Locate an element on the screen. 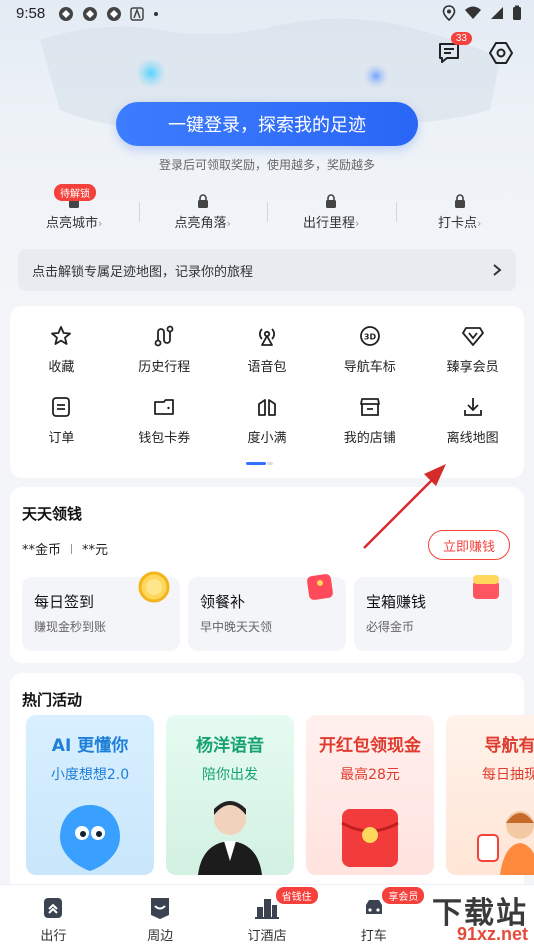 This screenshot has height=950, width=534. login-hint: 登录后可领取奖励，使用越多，奖励越多 is located at coordinates (266, 165).